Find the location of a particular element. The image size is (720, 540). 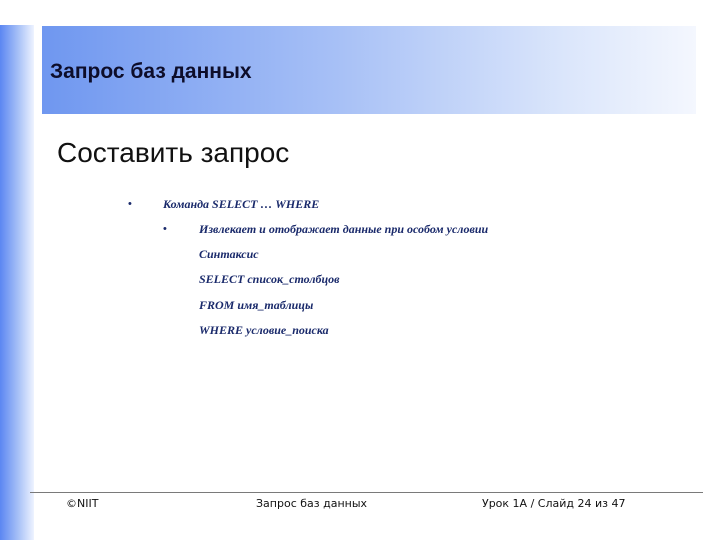

left-decorative-bar is located at coordinates (17, 282).